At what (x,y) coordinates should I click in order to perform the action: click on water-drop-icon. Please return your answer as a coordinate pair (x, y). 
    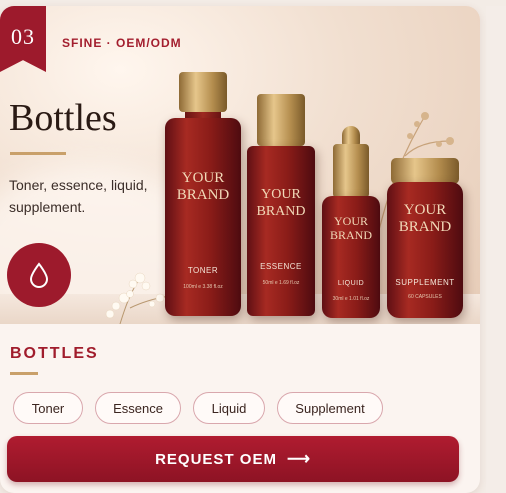
    Looking at the image, I should click on (39, 275).